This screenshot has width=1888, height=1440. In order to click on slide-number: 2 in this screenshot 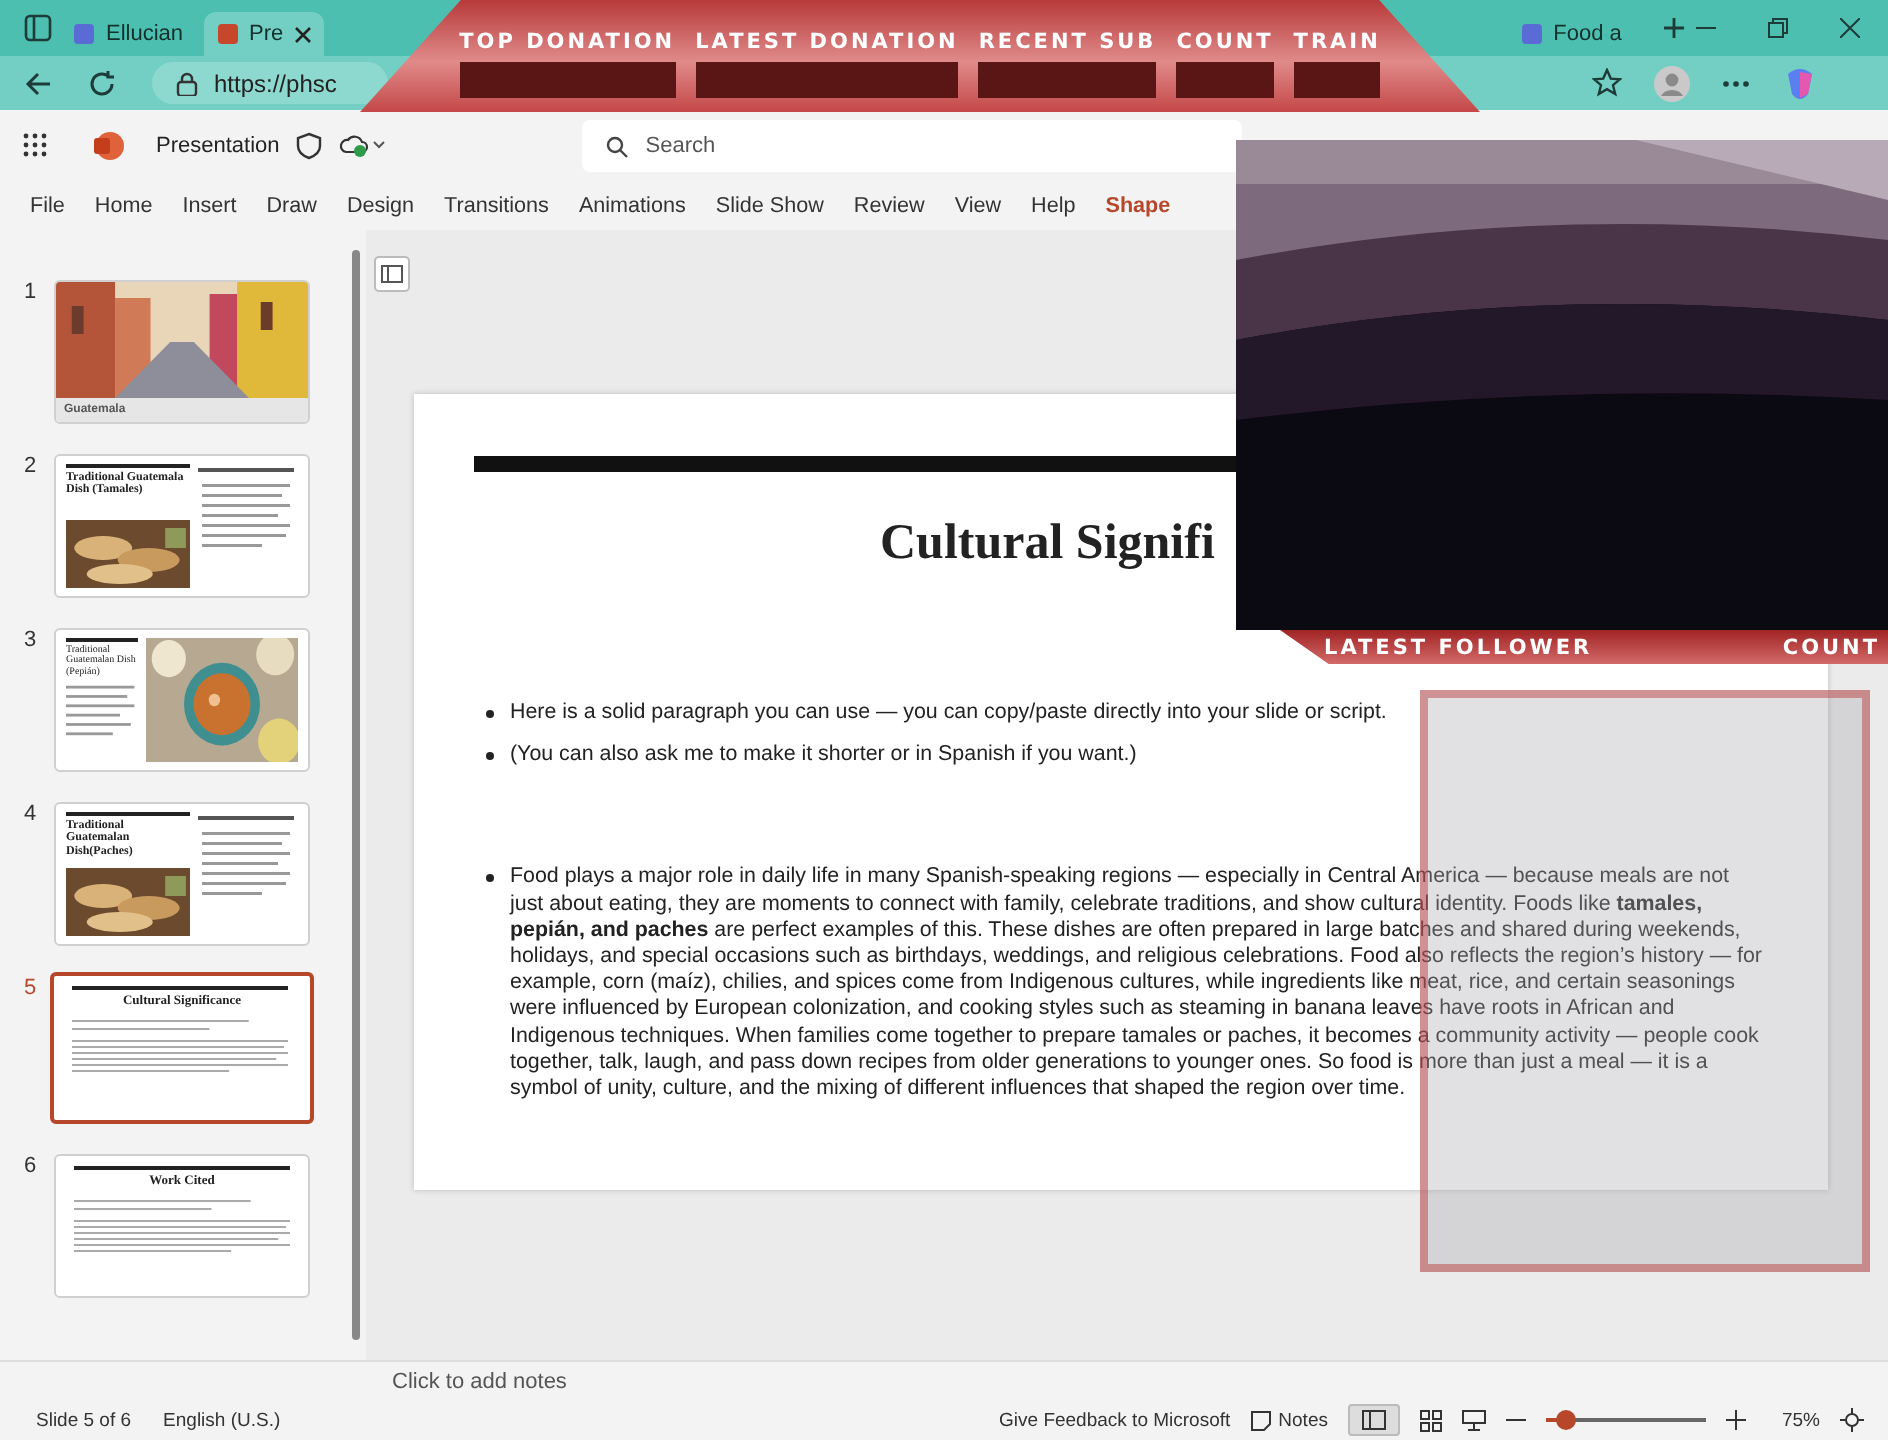, I will do `click(30, 468)`.